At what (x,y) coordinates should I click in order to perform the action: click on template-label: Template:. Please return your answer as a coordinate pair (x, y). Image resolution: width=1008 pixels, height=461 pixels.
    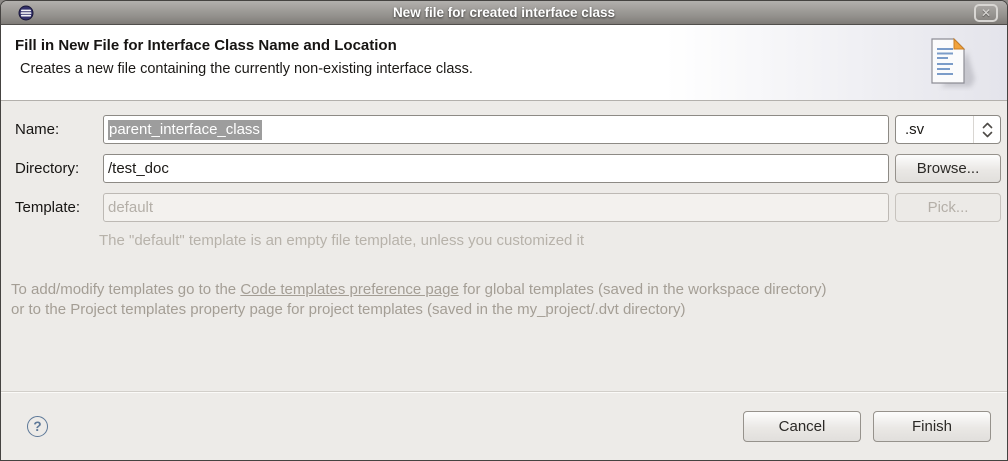
    Looking at the image, I should click on (48, 207).